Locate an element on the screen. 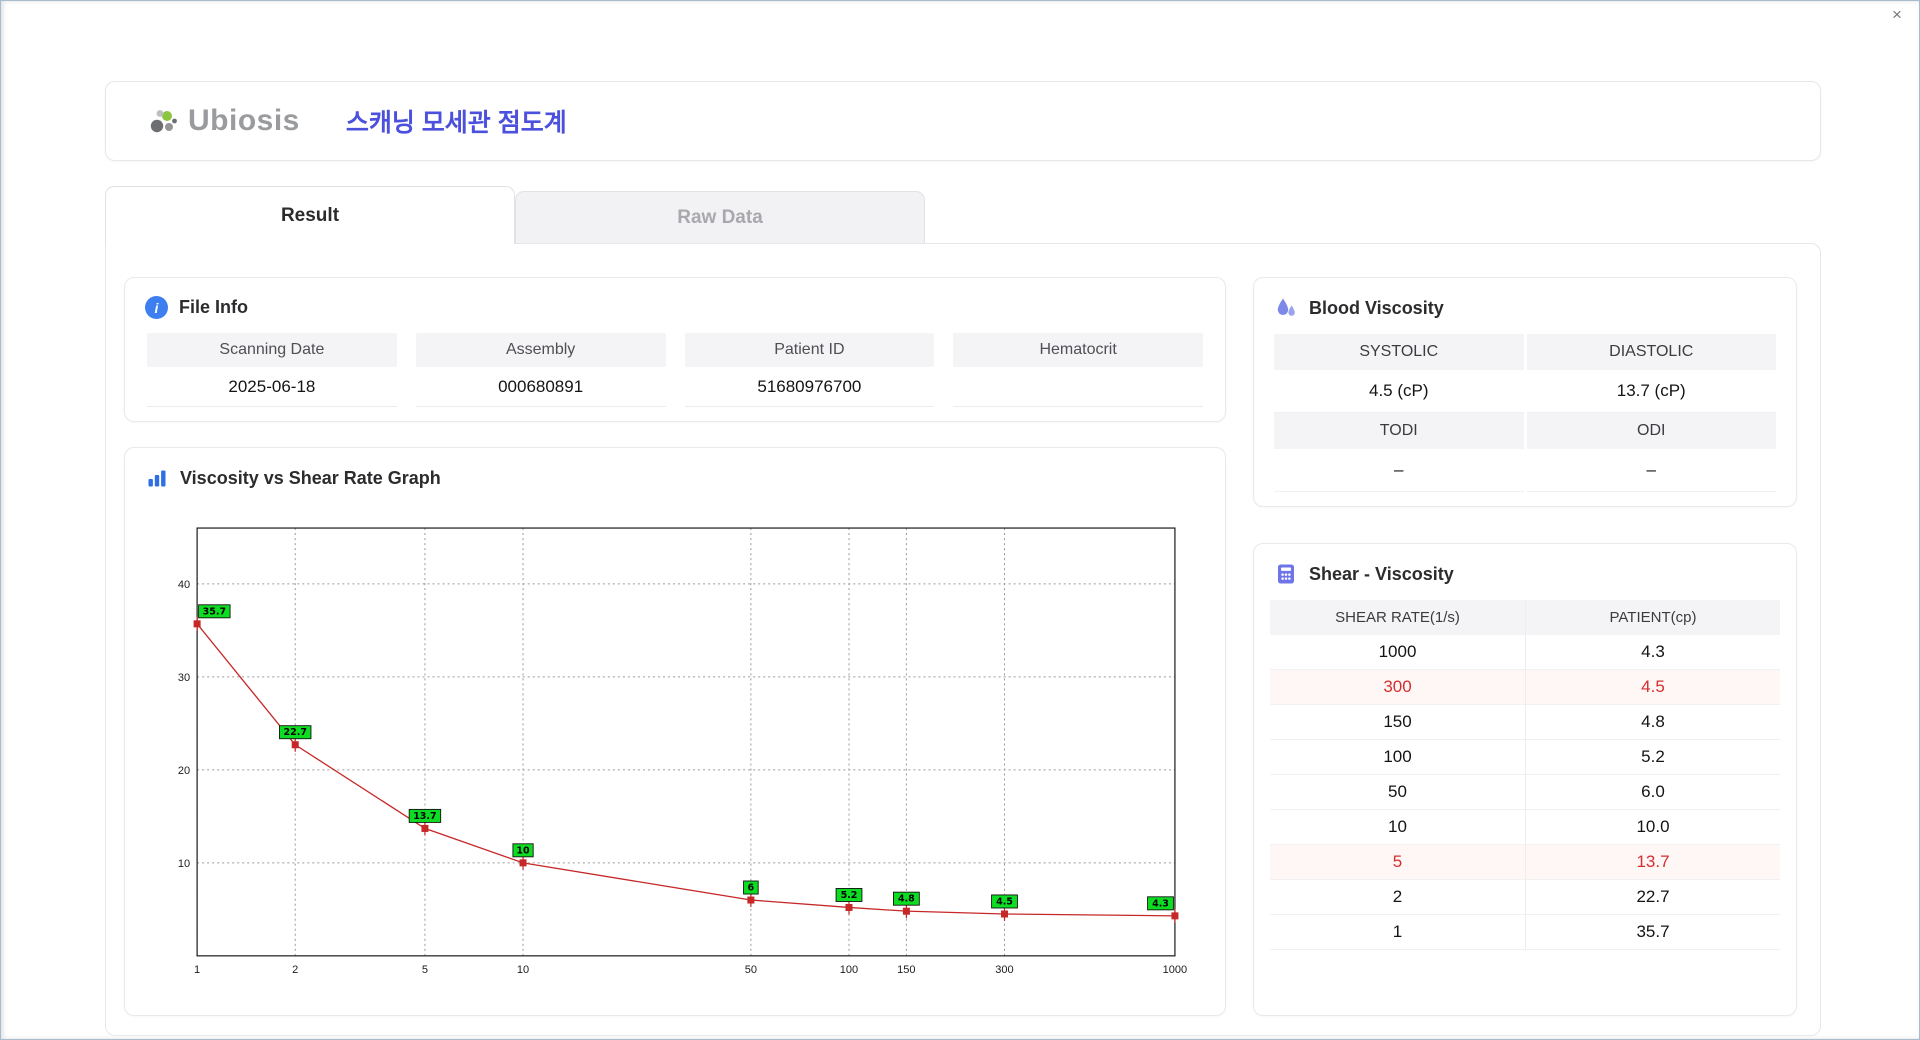 This screenshot has height=1040, width=1920. bv-value-systolic: 4.5 (cP) is located at coordinates (1399, 391).